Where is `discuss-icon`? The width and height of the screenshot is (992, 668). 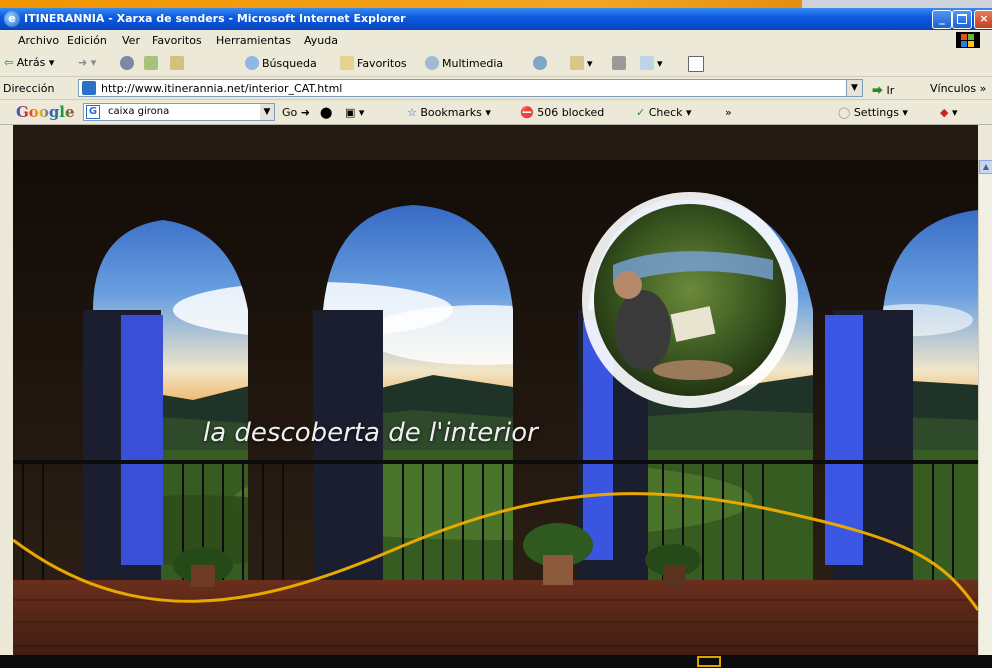 discuss-icon is located at coordinates (696, 64).